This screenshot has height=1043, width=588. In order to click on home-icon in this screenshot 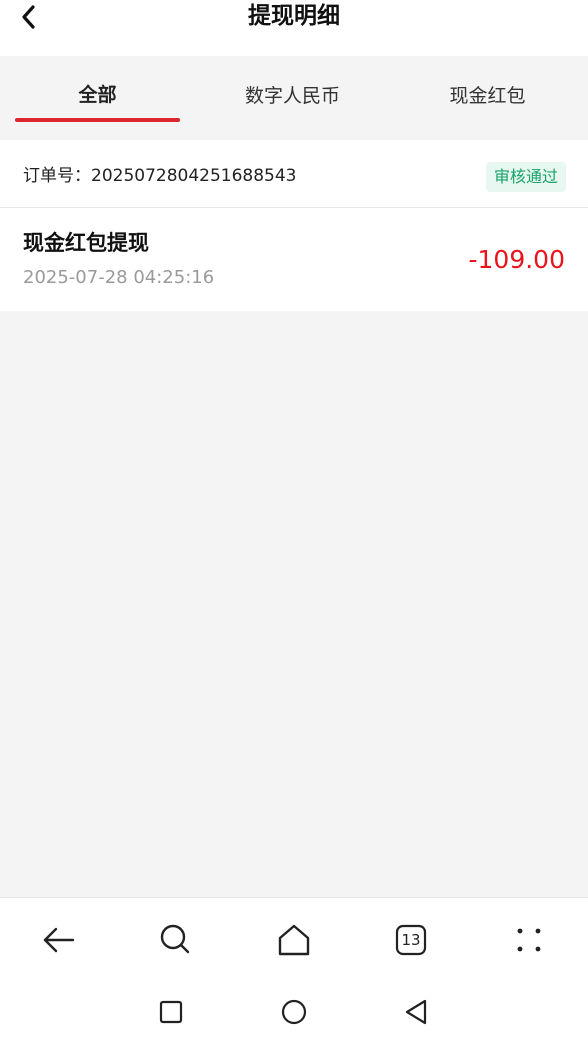, I will do `click(294, 940)`.